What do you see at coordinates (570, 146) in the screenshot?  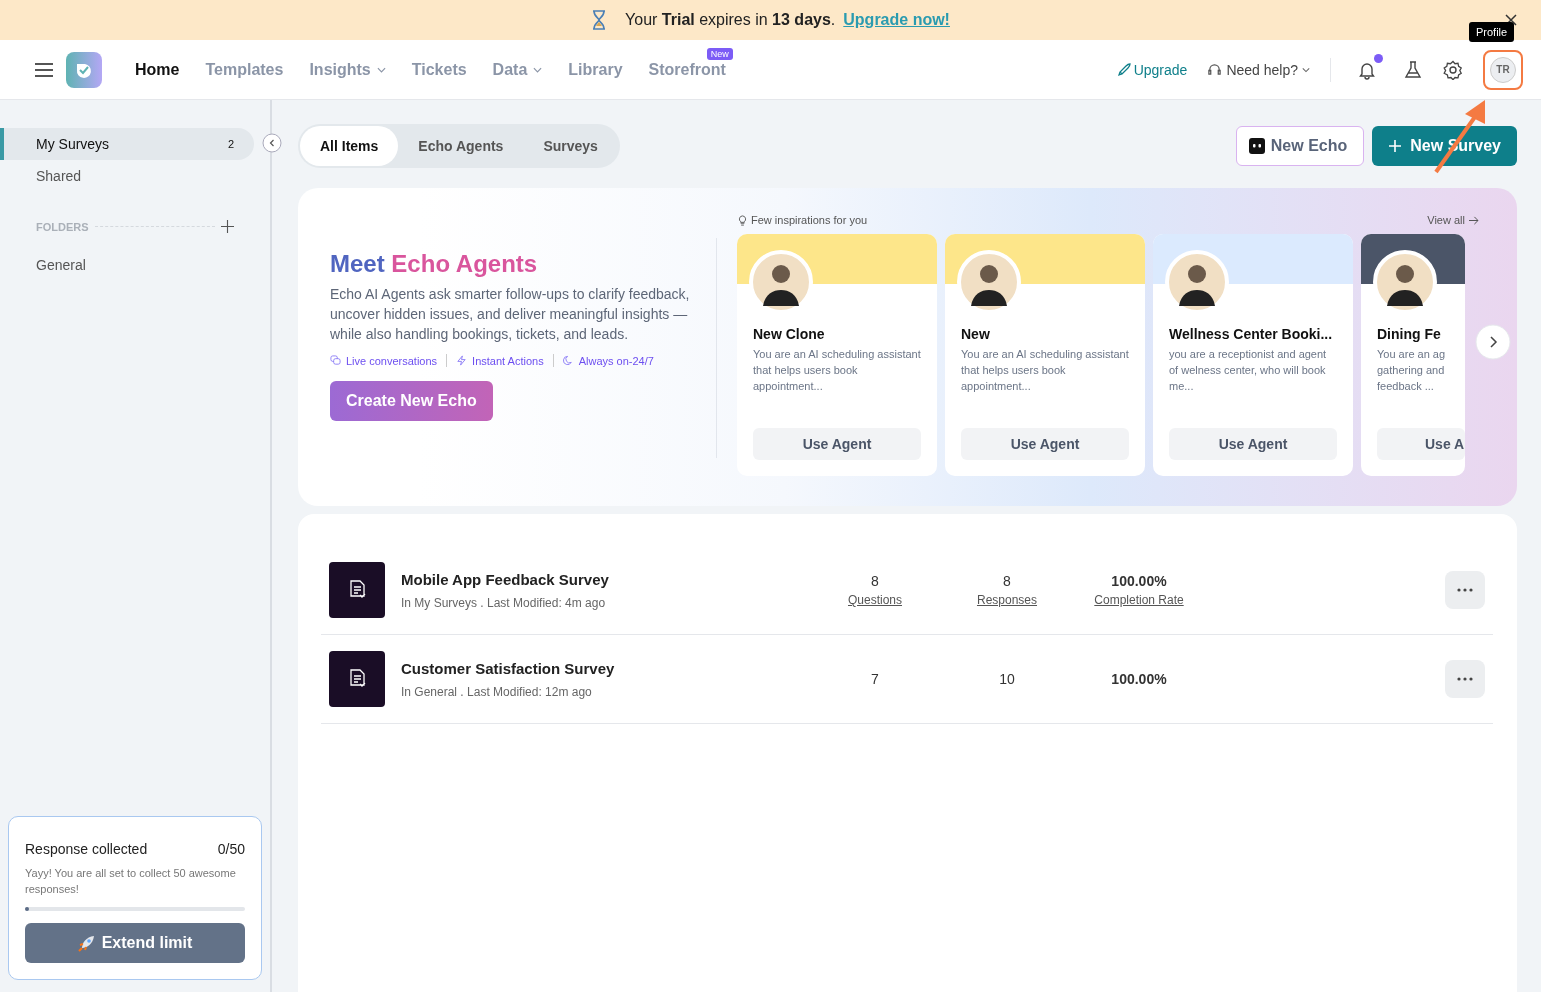 I see `filter-tab: Surveys` at bounding box center [570, 146].